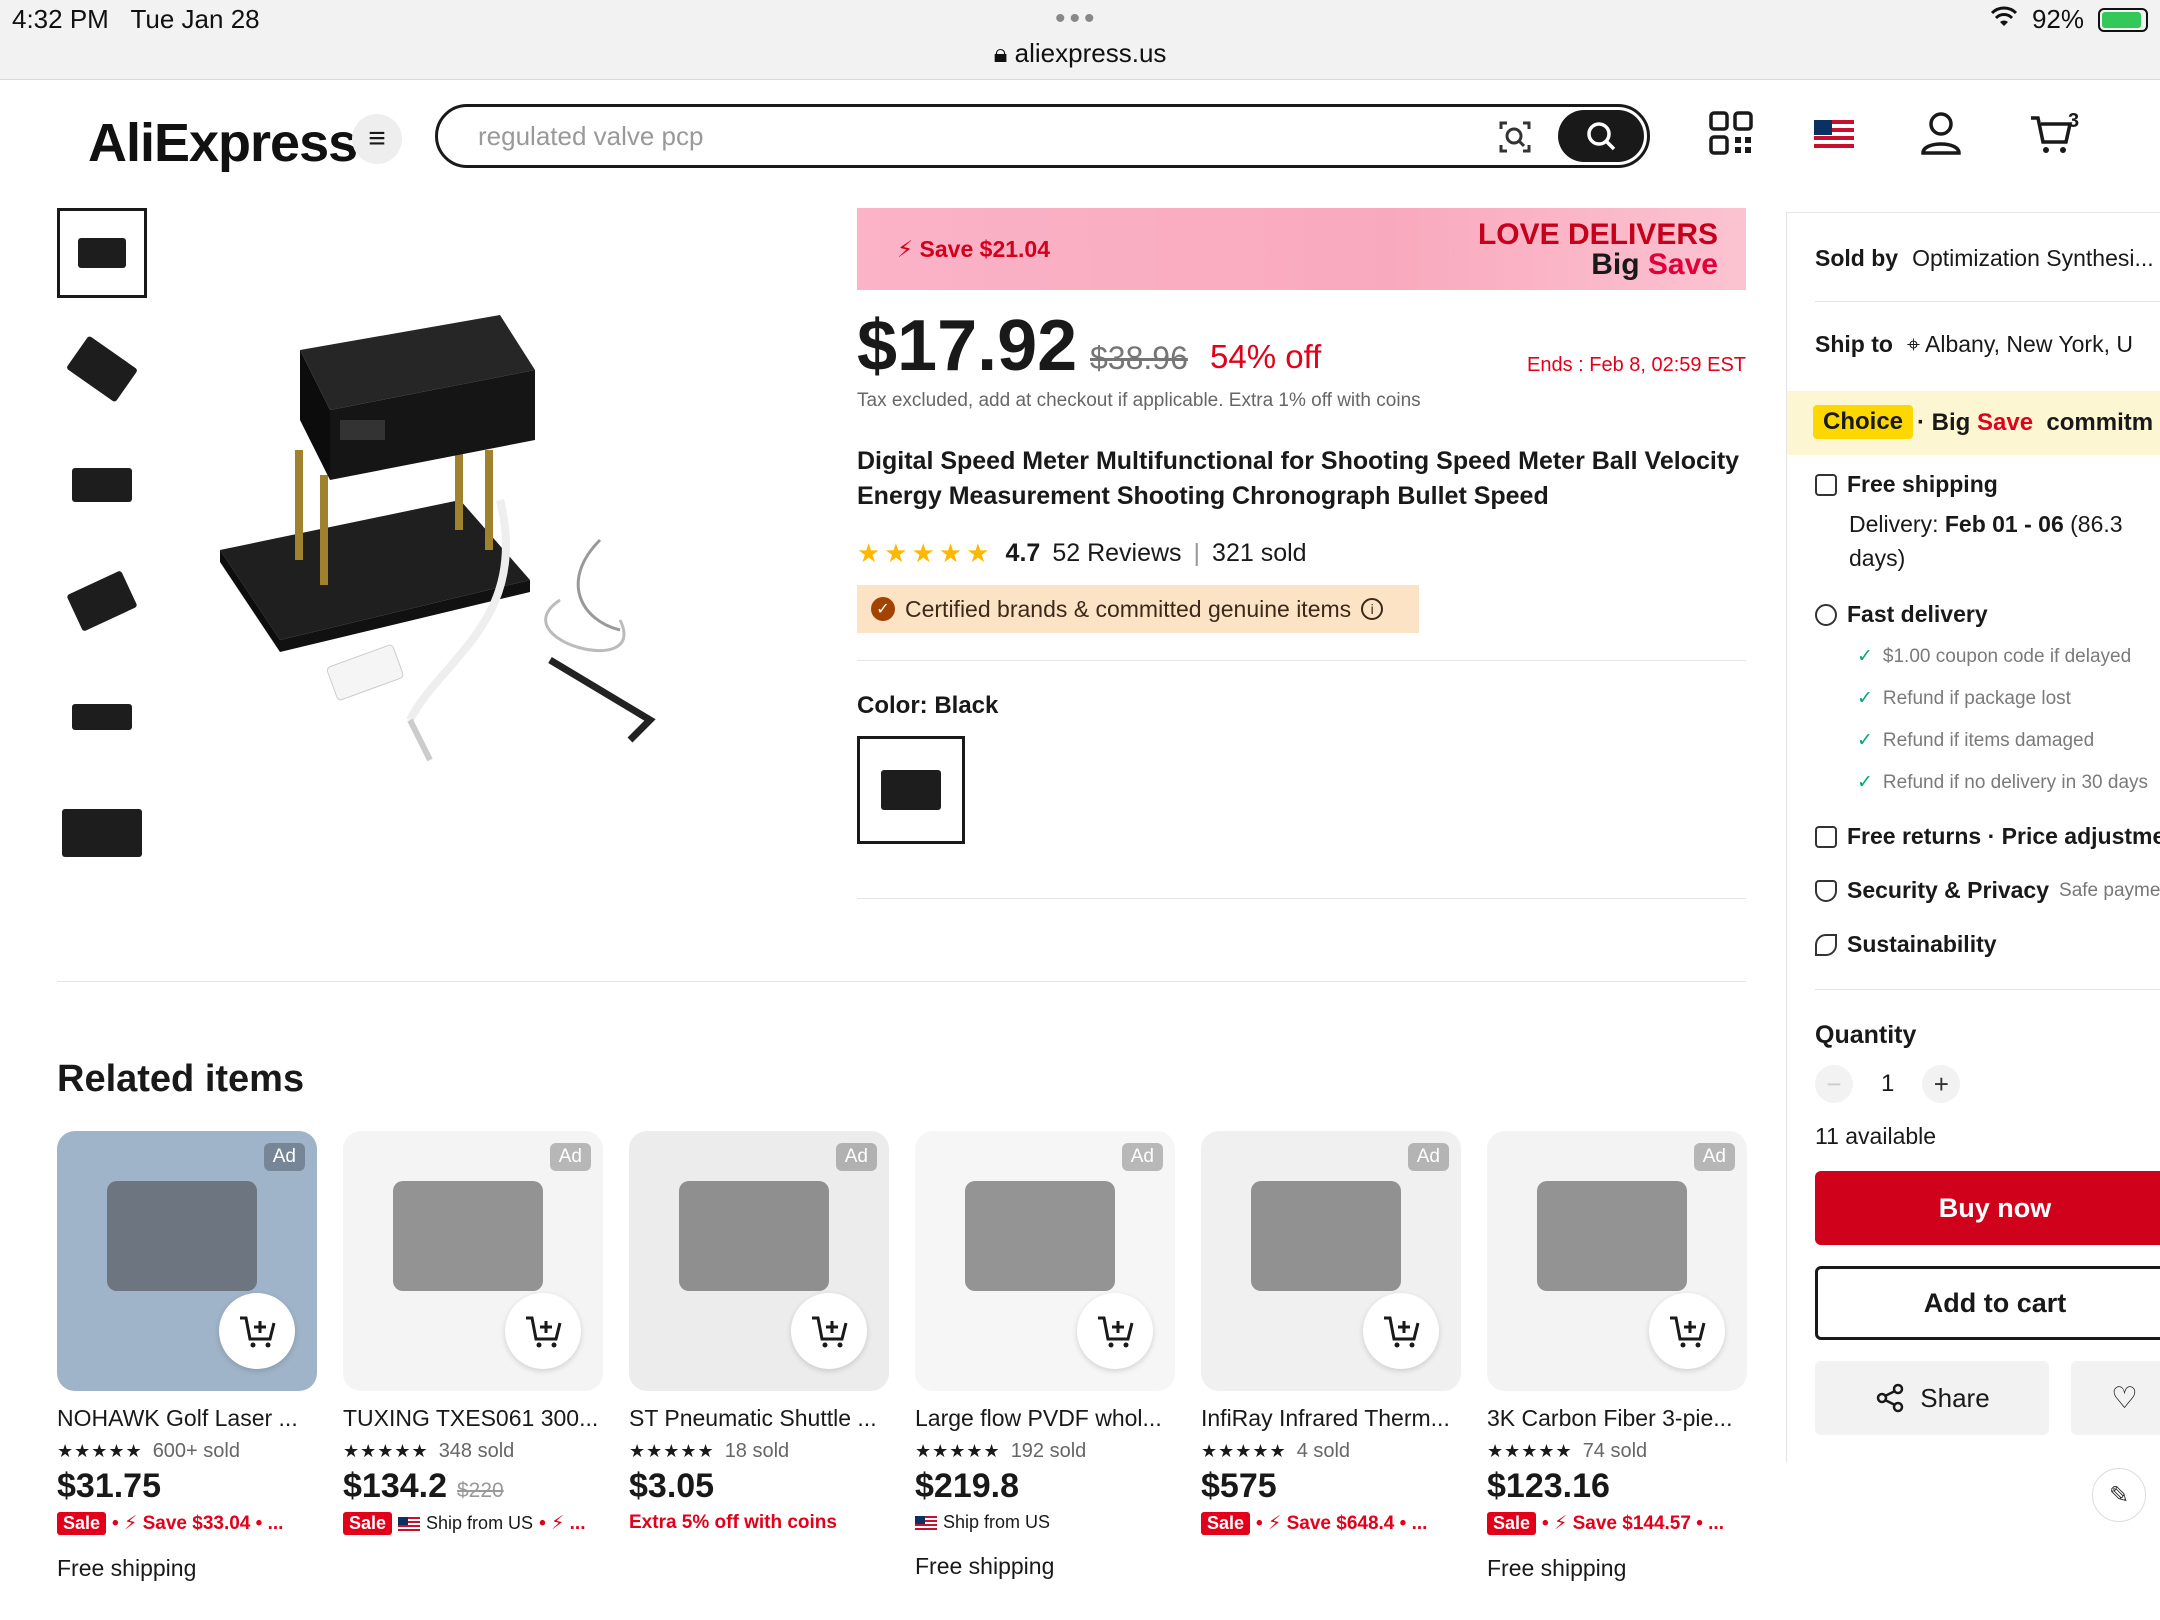  I want to click on related-item-rating: ★★★★★ 600+ sold, so click(187, 1451).